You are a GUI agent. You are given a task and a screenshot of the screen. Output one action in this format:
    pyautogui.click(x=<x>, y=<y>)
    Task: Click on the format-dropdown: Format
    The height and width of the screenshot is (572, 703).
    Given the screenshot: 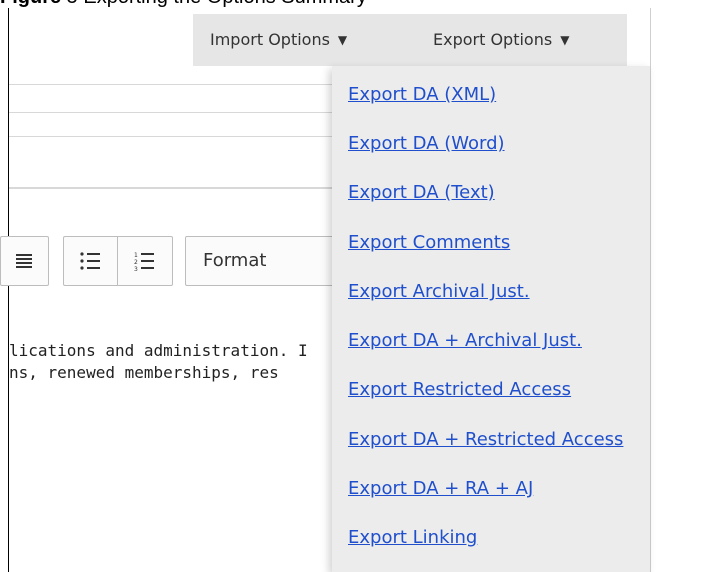 What is the action you would take?
    pyautogui.click(x=261, y=261)
    